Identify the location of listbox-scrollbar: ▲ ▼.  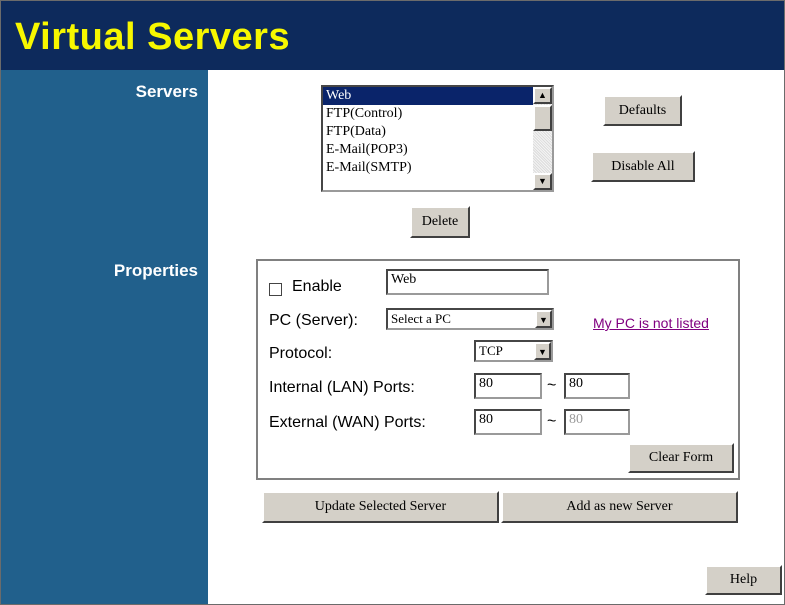
(542, 138).